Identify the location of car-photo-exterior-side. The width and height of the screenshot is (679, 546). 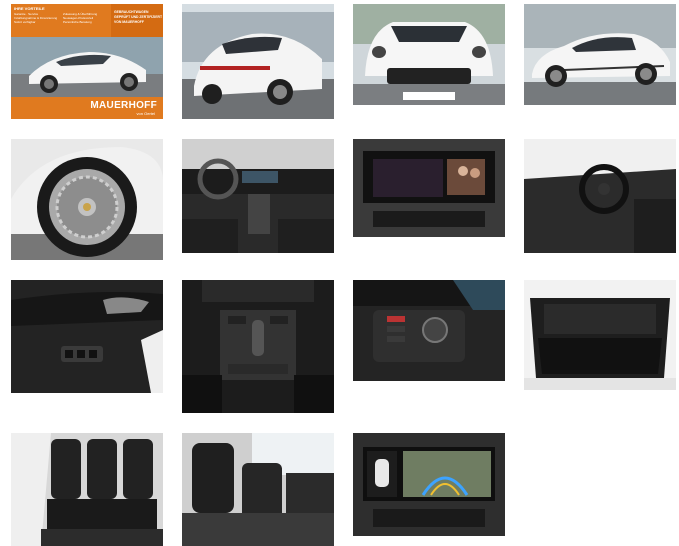
(600, 54).